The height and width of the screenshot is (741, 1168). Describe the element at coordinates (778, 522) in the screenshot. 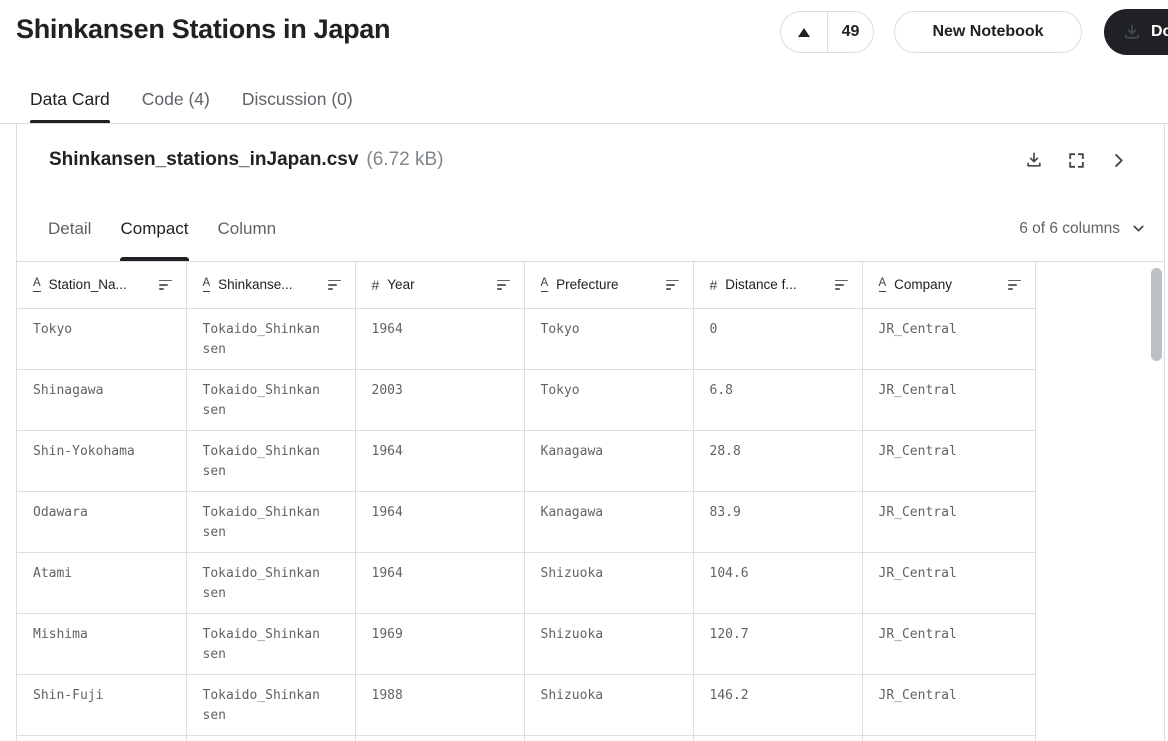

I see `table-cell: 83.9` at that location.